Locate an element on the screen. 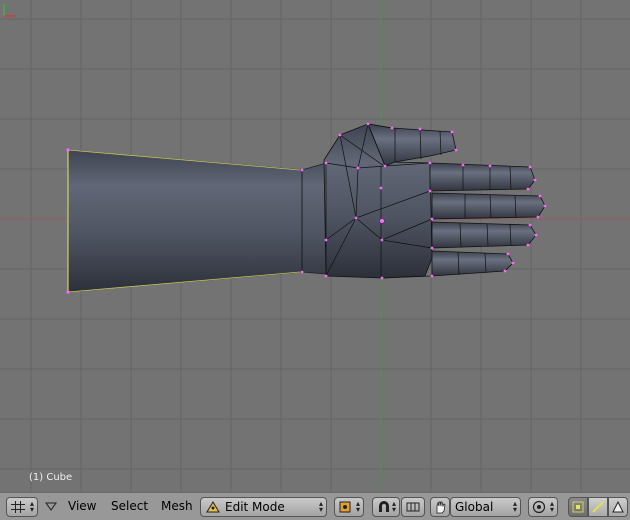 Image resolution: width=630 pixels, height=520 pixels. magnet-icon is located at coordinates (384, 506).